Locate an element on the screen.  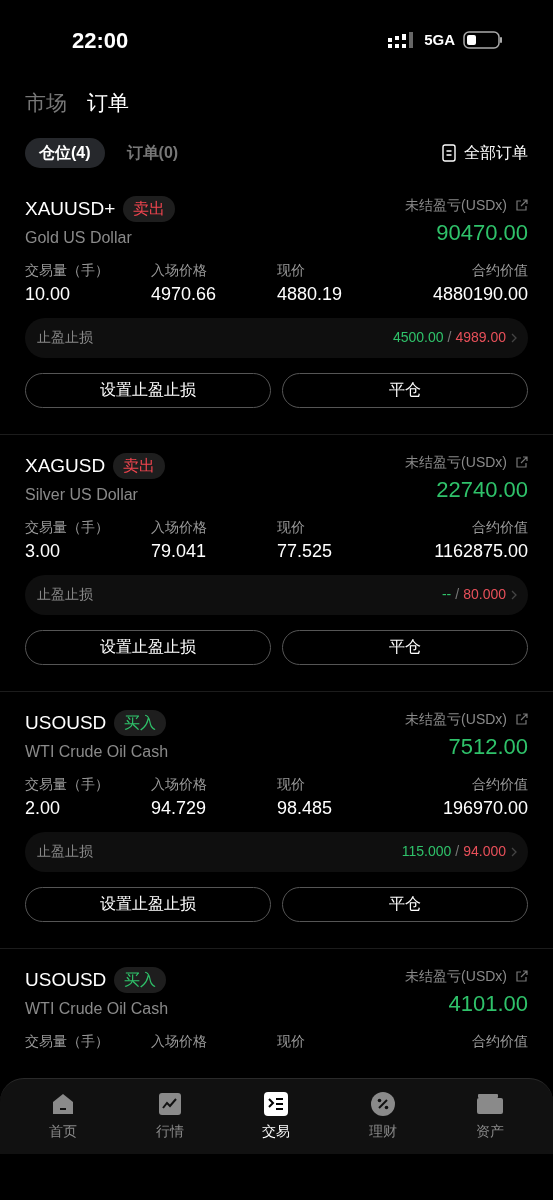
stat-value: 3.00 is located at coordinates (43, 551).